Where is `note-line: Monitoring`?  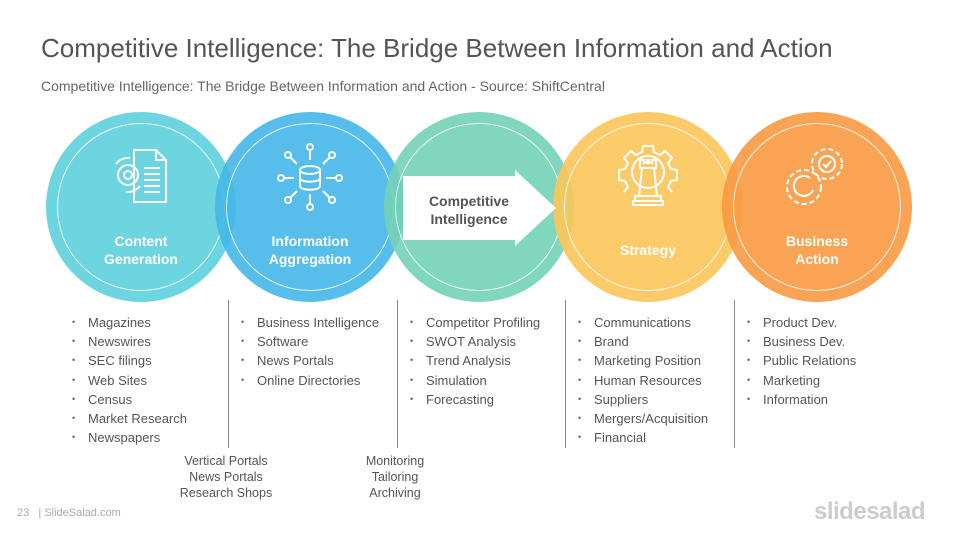 note-line: Monitoring is located at coordinates (395, 461).